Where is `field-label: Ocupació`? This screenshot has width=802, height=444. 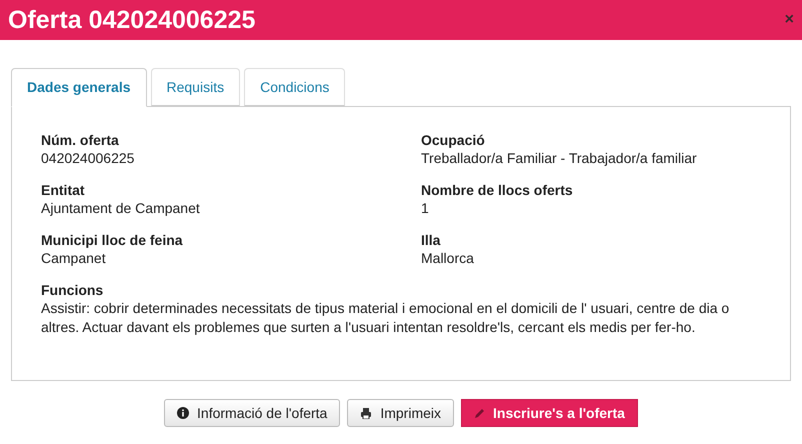 field-label: Ocupació is located at coordinates (453, 140).